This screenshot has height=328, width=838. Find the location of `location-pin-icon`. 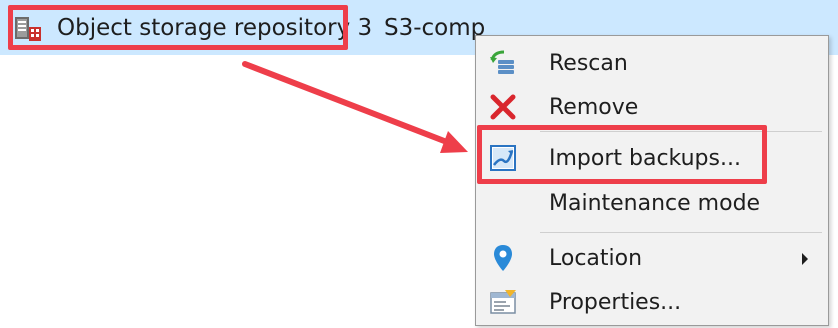

location-pin-icon is located at coordinates (503, 258).